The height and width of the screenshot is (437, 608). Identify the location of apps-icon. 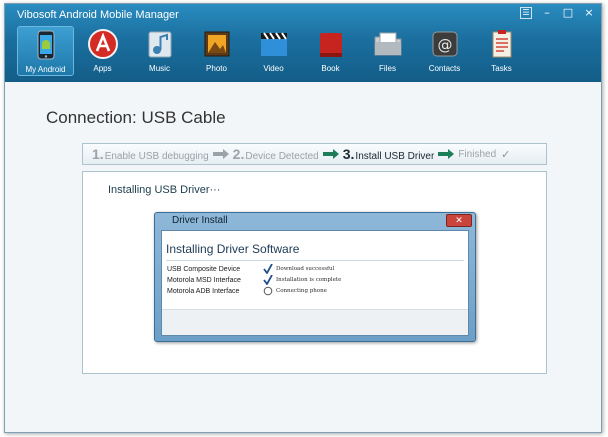
(102, 44).